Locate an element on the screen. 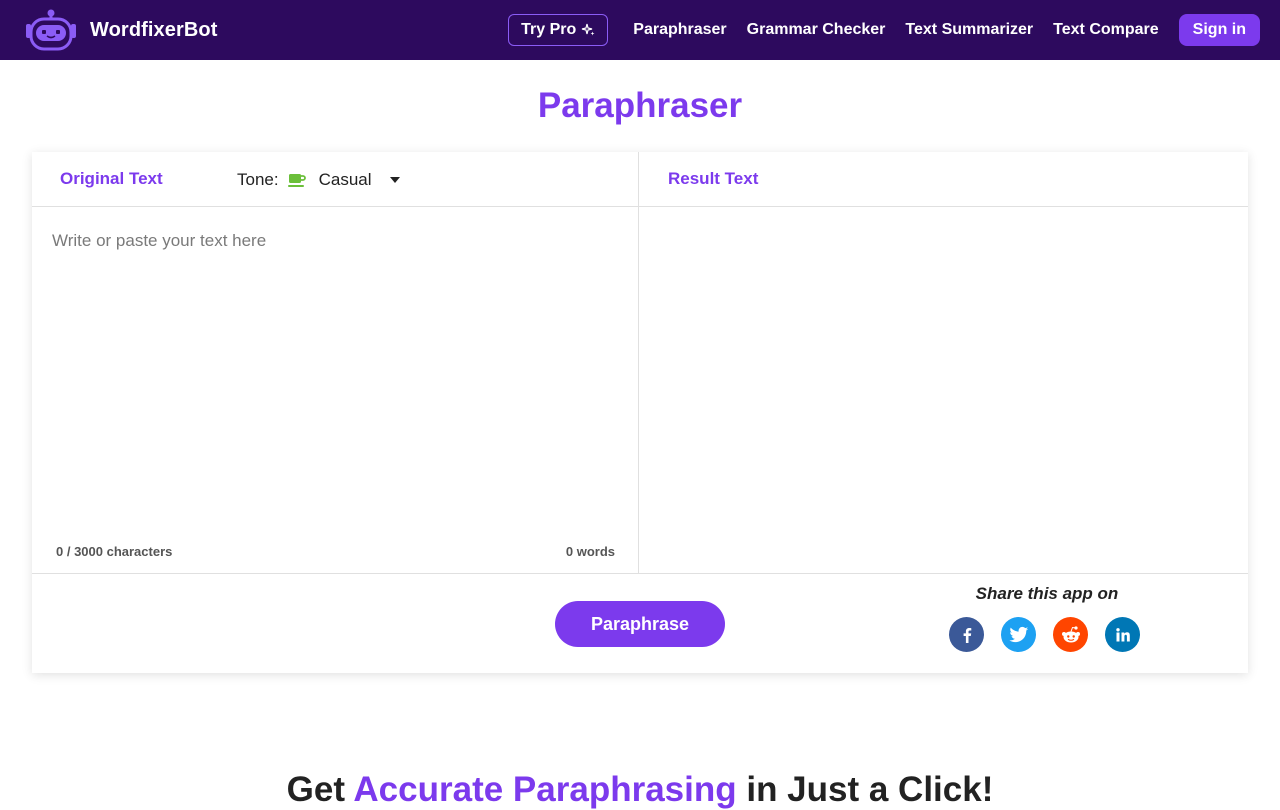 The width and height of the screenshot is (1280, 810). original-text-label: Original Text is located at coordinates (111, 178).